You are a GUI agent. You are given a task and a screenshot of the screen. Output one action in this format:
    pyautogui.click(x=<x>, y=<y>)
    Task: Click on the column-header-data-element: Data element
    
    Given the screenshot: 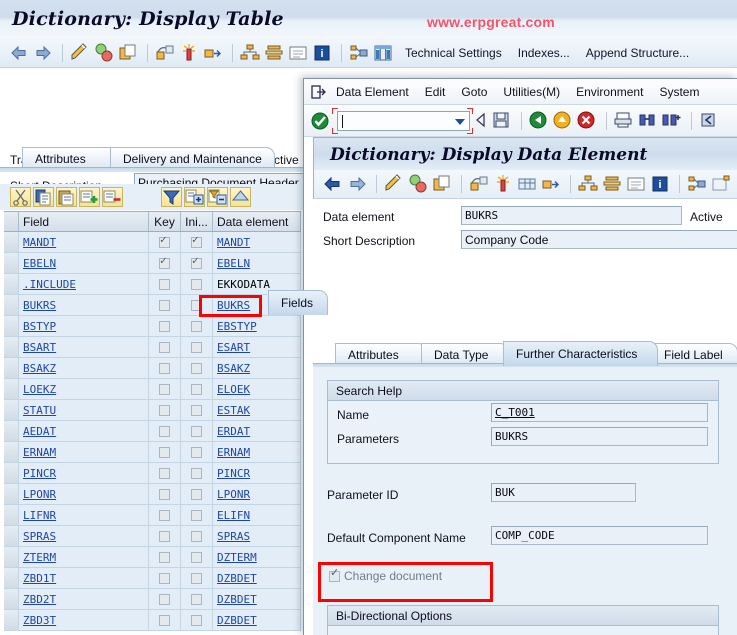 What is the action you would take?
    pyautogui.click(x=257, y=221)
    